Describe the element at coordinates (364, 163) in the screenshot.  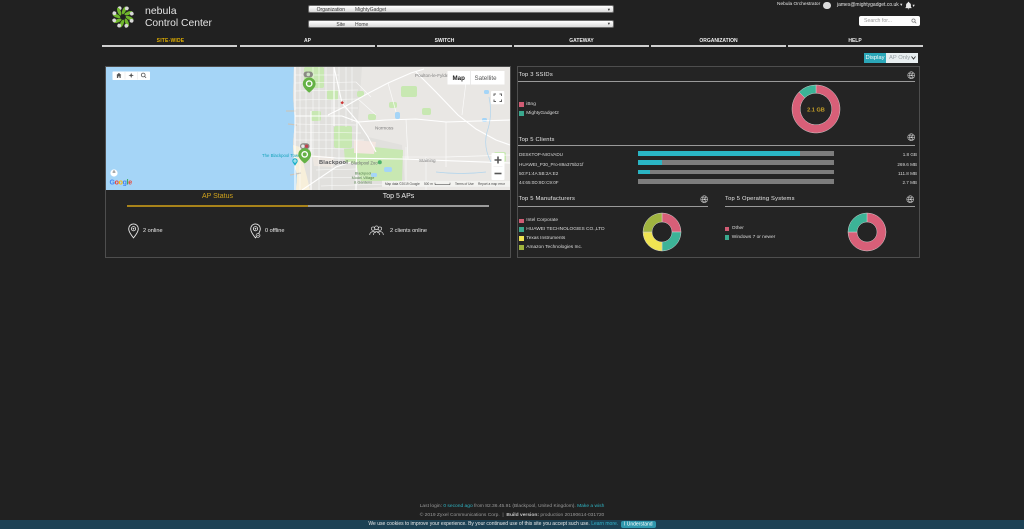
I see `svg-text: Blackpool Zoo` at that location.